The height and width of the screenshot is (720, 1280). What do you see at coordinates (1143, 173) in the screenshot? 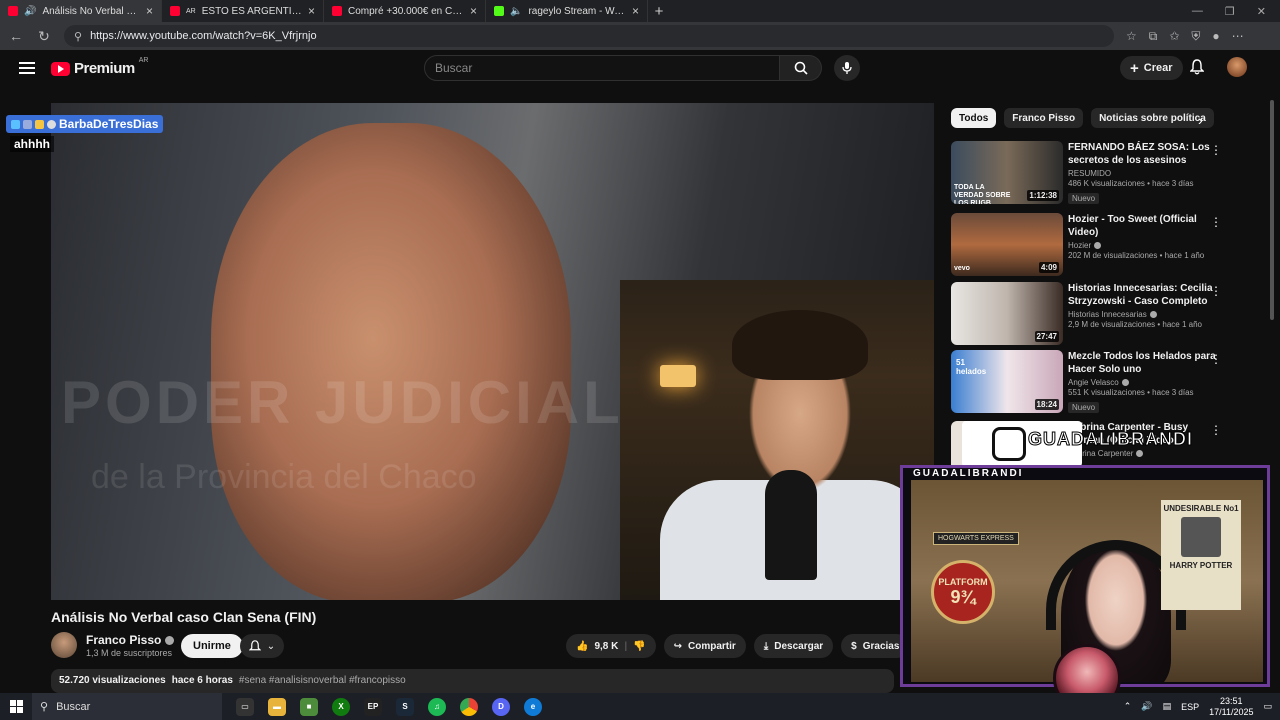
I see `recommendation-channel: RESUMIDO` at bounding box center [1143, 173].